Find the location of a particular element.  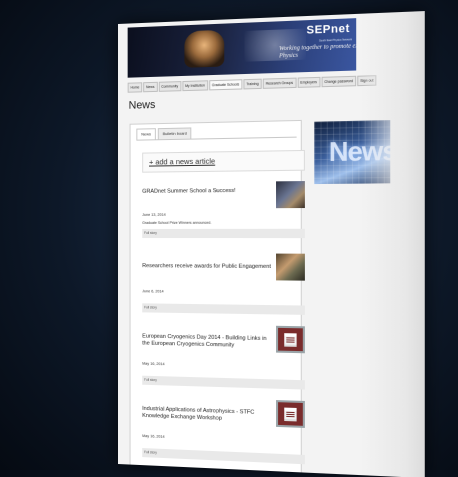

nav-tab-research-groups: Research Groups is located at coordinates (279, 83).